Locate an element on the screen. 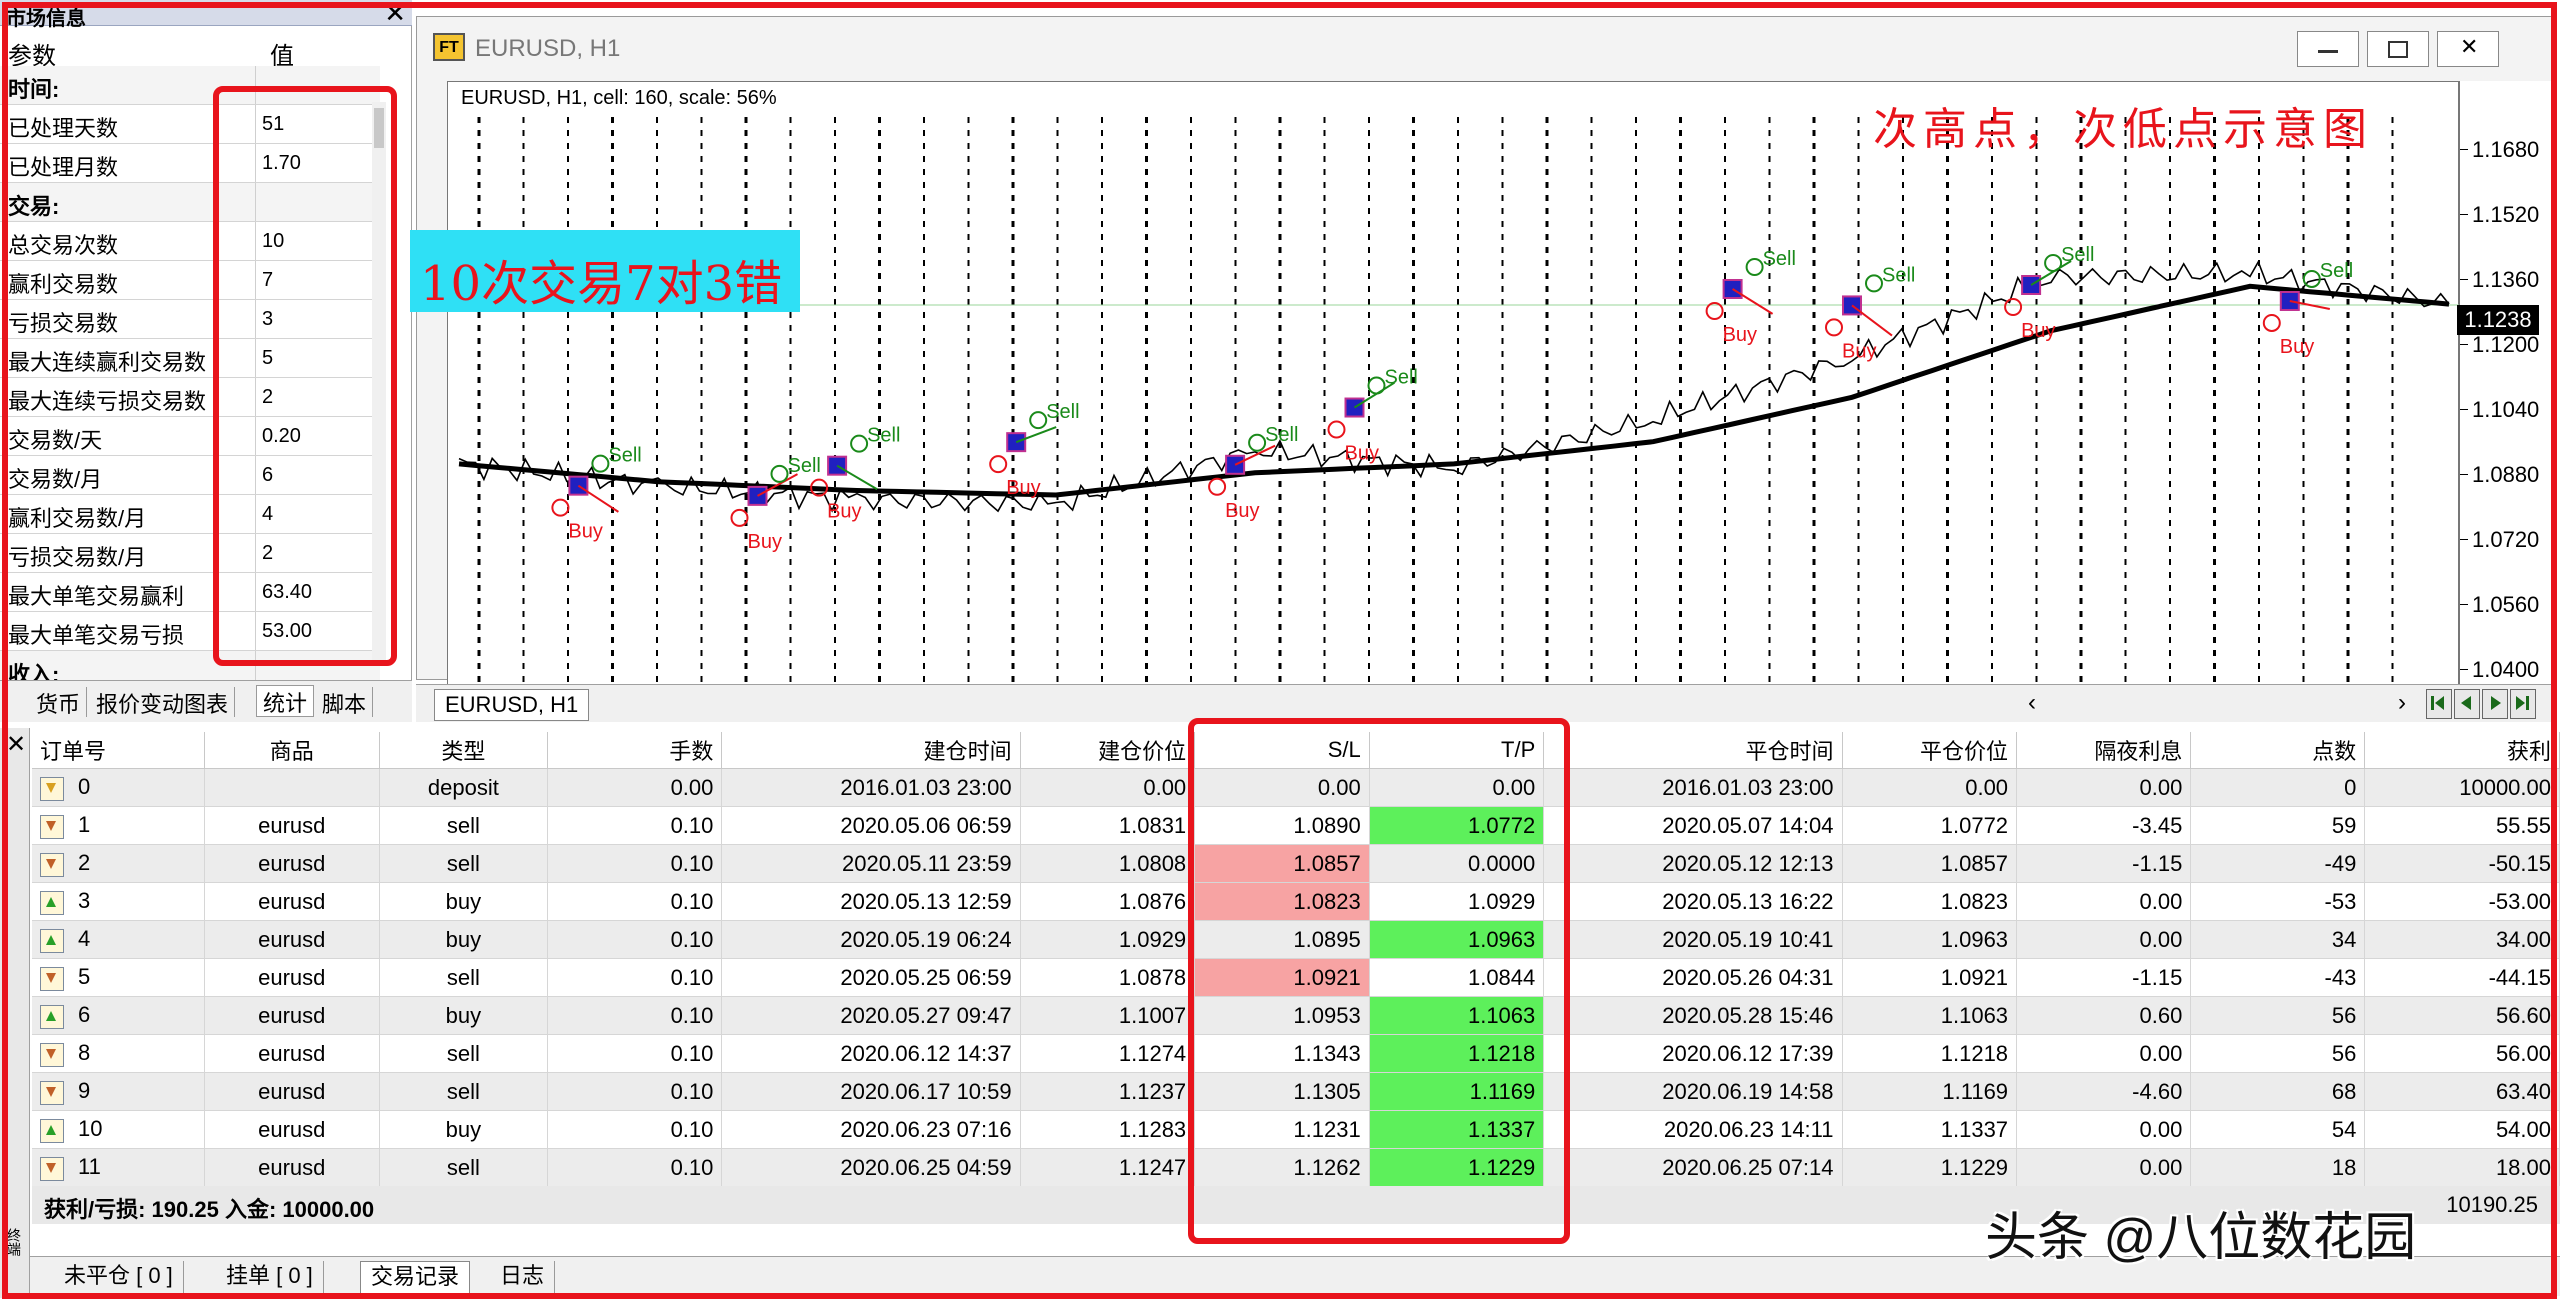  trade-path-line is located at coordinates (1872, 320).